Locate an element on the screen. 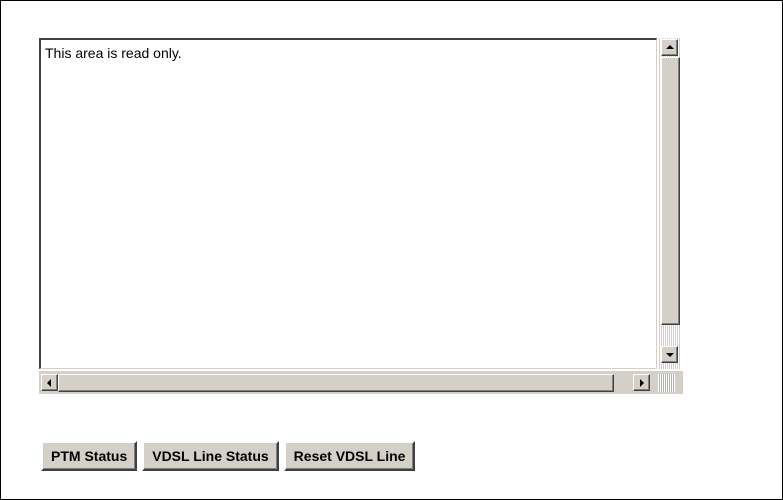  horizontal-scroll-thumb is located at coordinates (336, 383).